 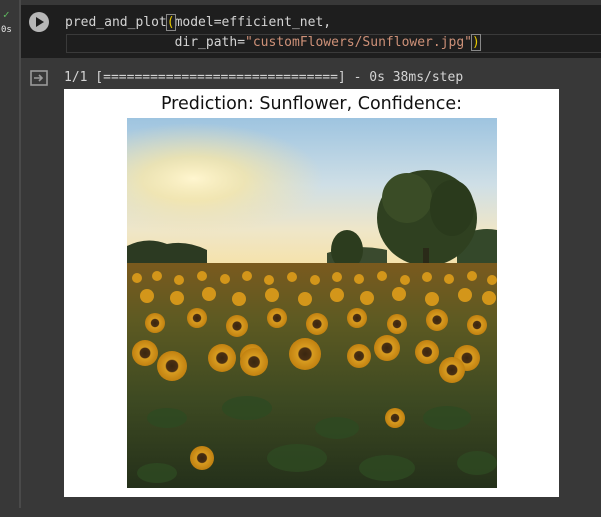 What do you see at coordinates (170, 22) in the screenshot?
I see `open-paren: (` at bounding box center [170, 22].